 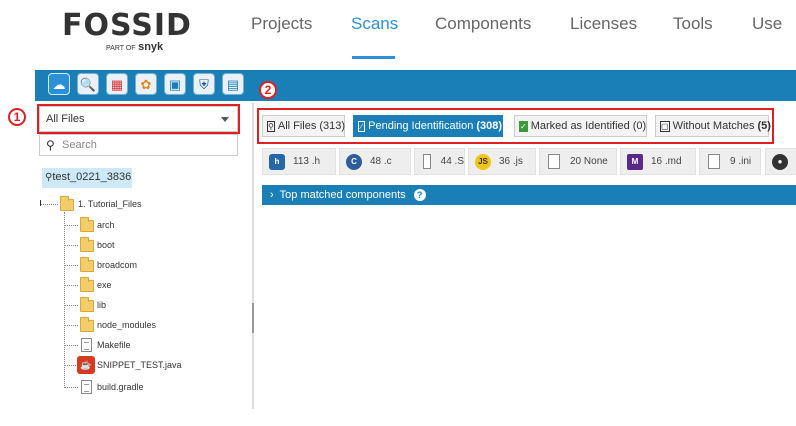 I want to click on extension-count: 16, so click(x=657, y=161).